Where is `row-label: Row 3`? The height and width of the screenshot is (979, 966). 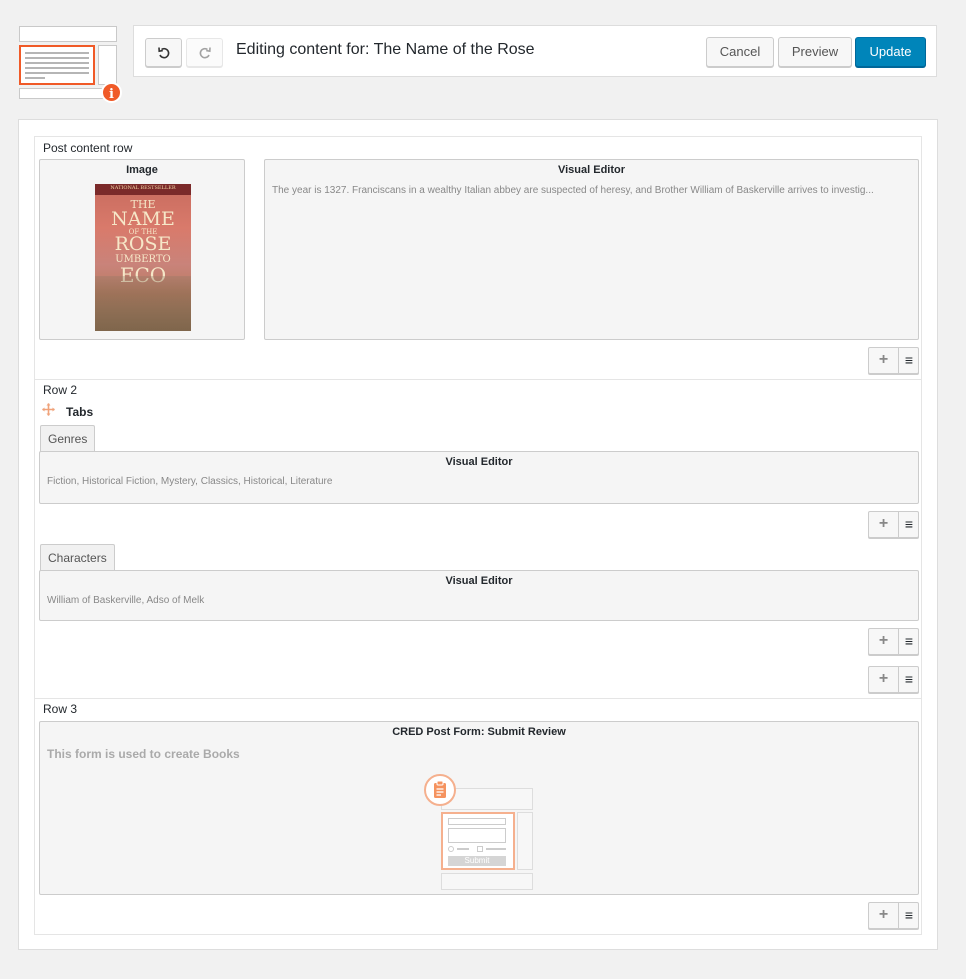
row-label: Row 3 is located at coordinates (60, 709).